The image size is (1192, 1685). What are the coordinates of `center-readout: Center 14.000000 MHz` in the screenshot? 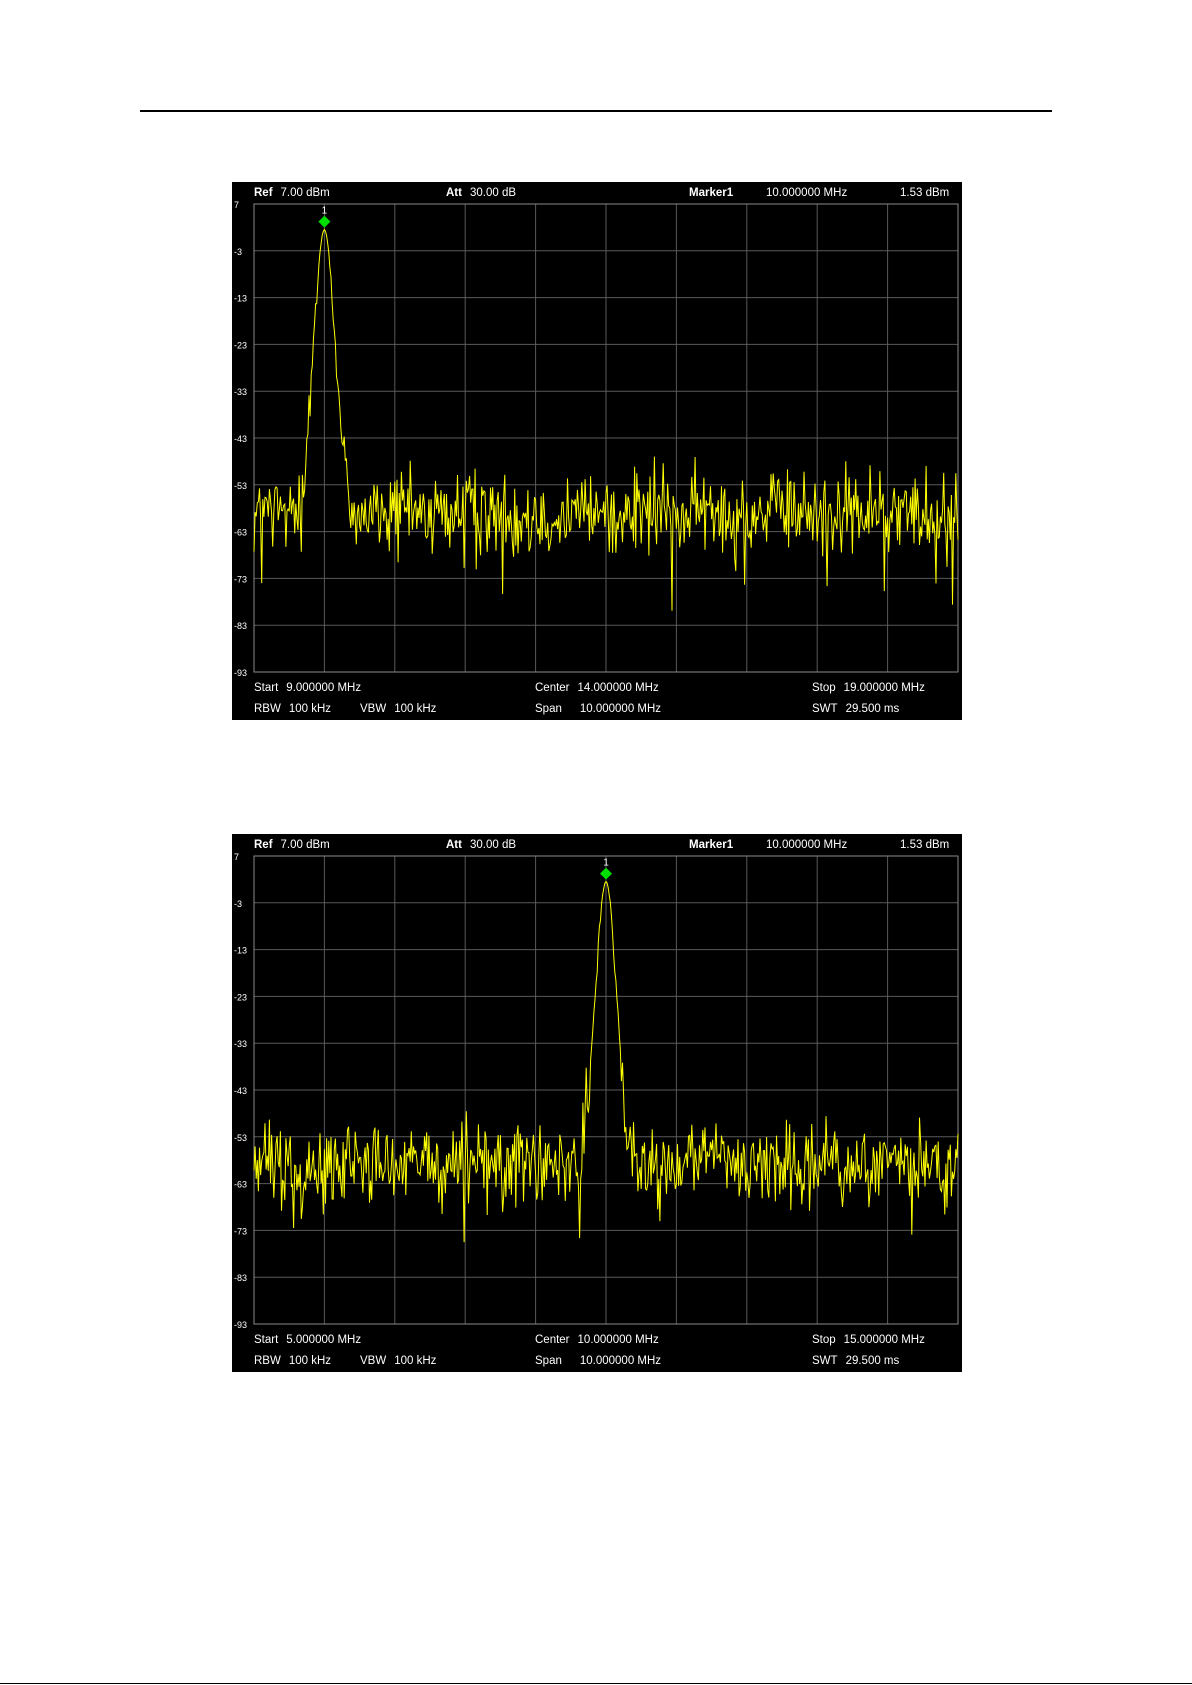 It's located at (597, 688).